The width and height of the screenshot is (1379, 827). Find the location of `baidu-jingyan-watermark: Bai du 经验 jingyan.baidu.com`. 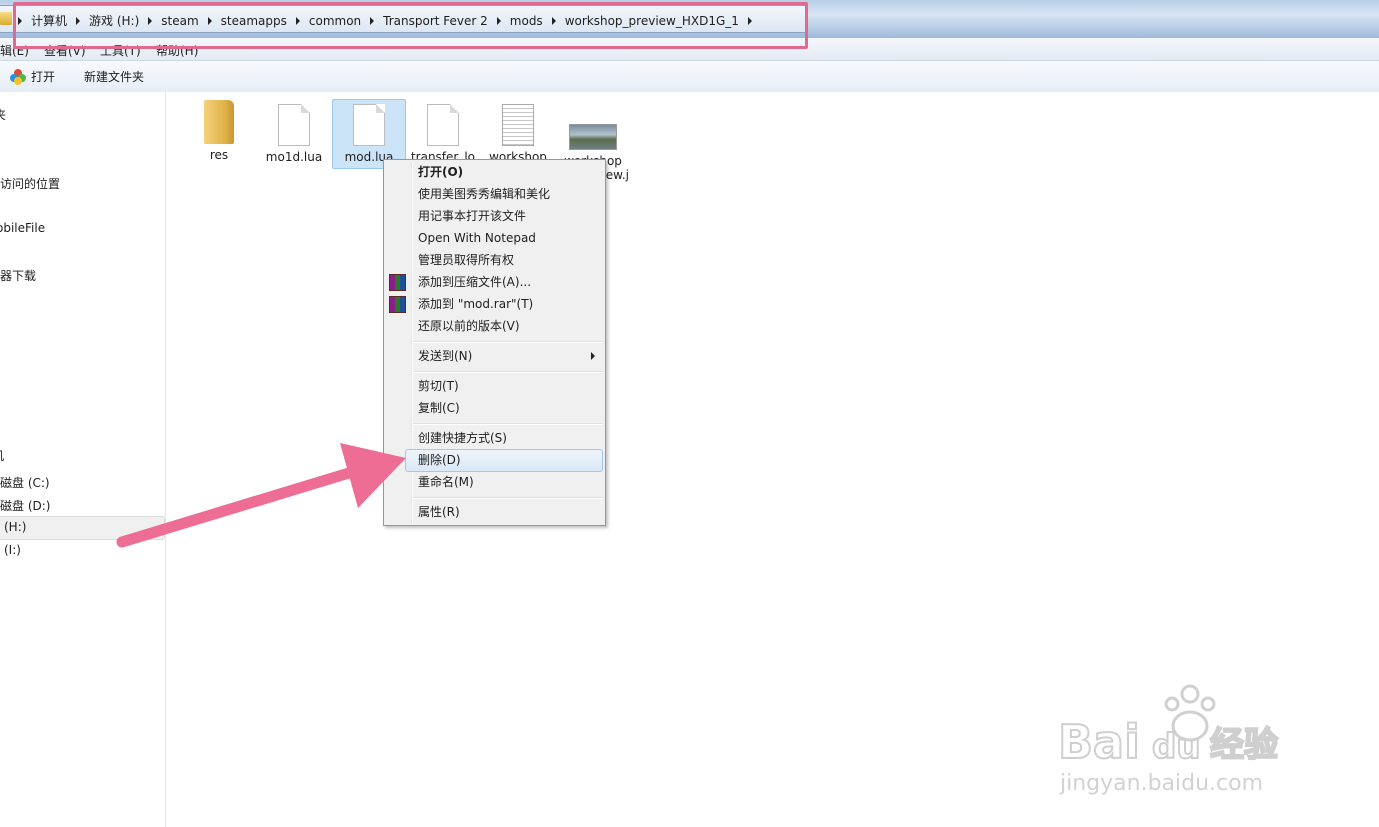

baidu-jingyan-watermark: Bai du 经验 jingyan.baidu.com is located at coordinates (1168, 740).